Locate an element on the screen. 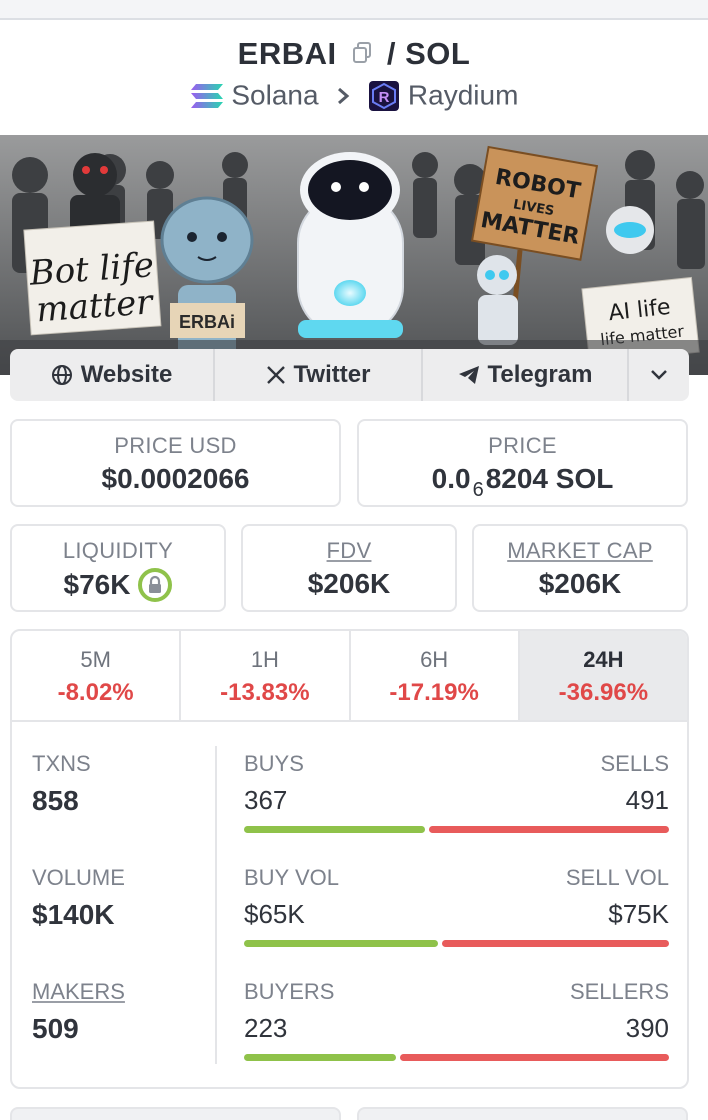  raydium-icon: R is located at coordinates (384, 95).